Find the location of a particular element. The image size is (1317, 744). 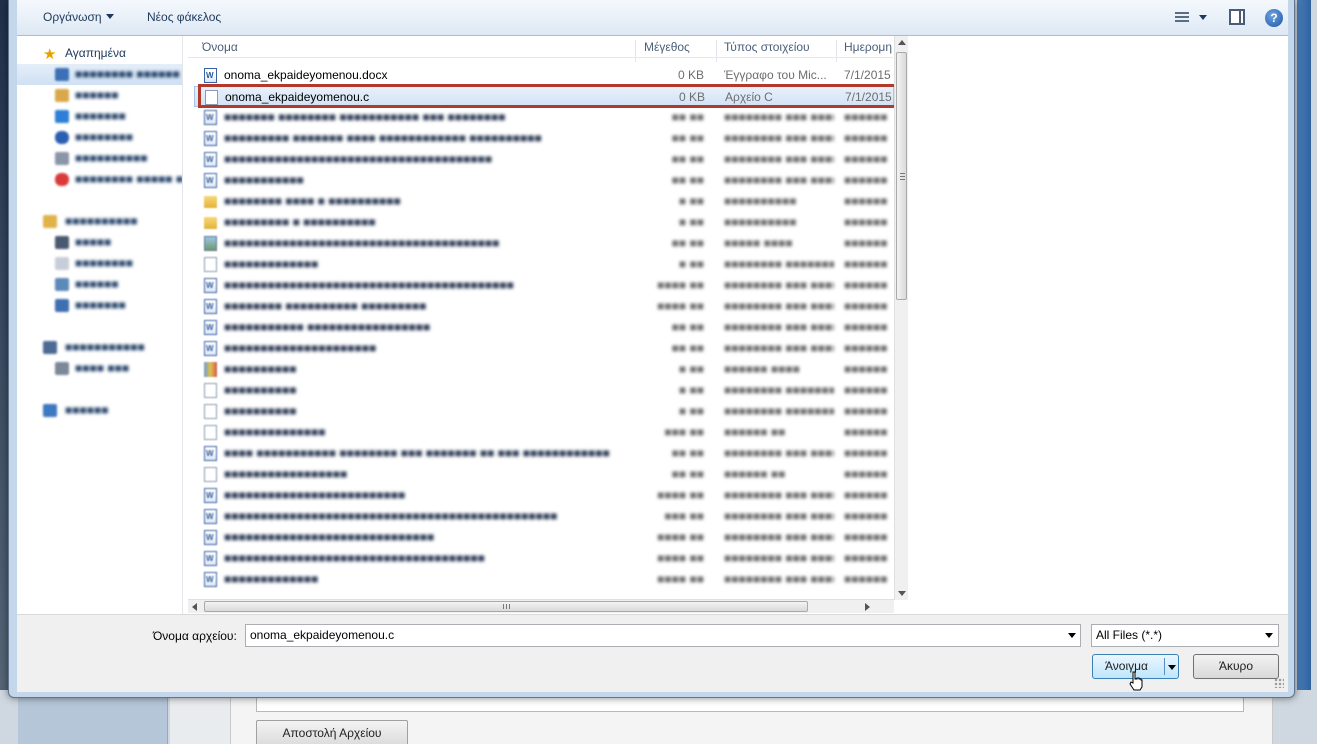

scroll-up-icon is located at coordinates (902, 42).